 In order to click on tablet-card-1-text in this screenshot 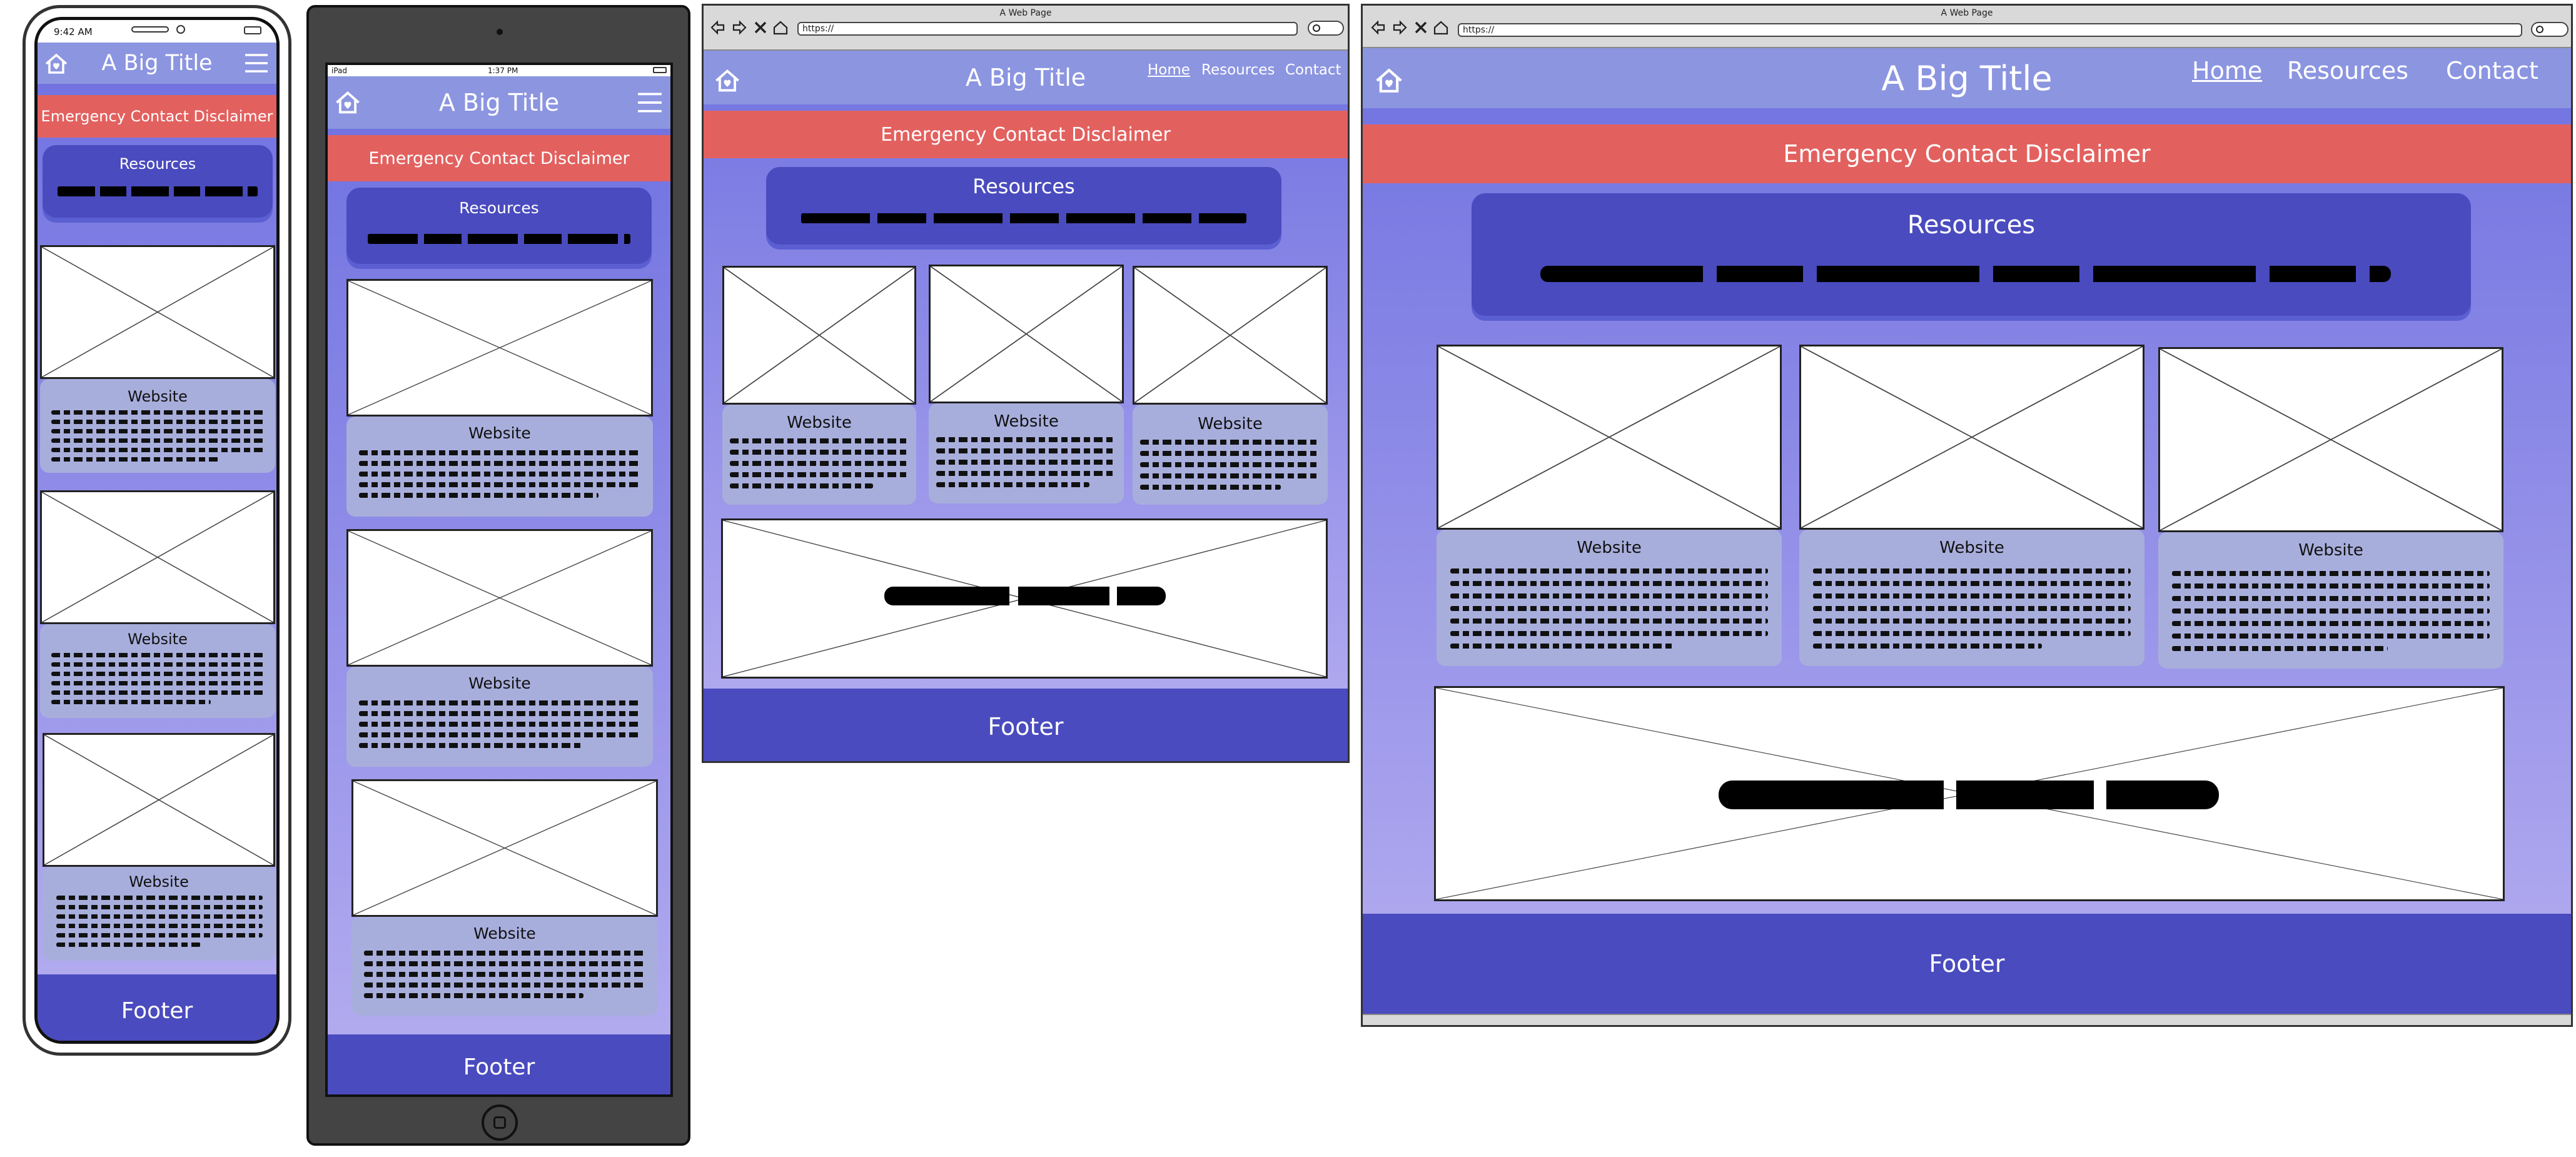, I will do `click(500, 474)`.